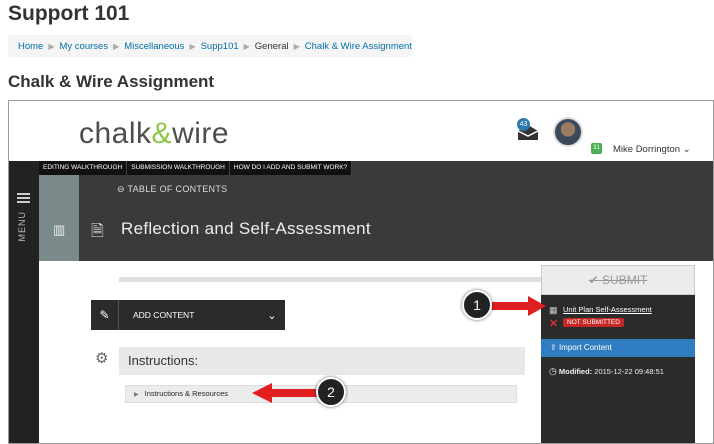 The height and width of the screenshot is (444, 714). What do you see at coordinates (22, 226) in the screenshot?
I see `menu-label: MENU` at bounding box center [22, 226].